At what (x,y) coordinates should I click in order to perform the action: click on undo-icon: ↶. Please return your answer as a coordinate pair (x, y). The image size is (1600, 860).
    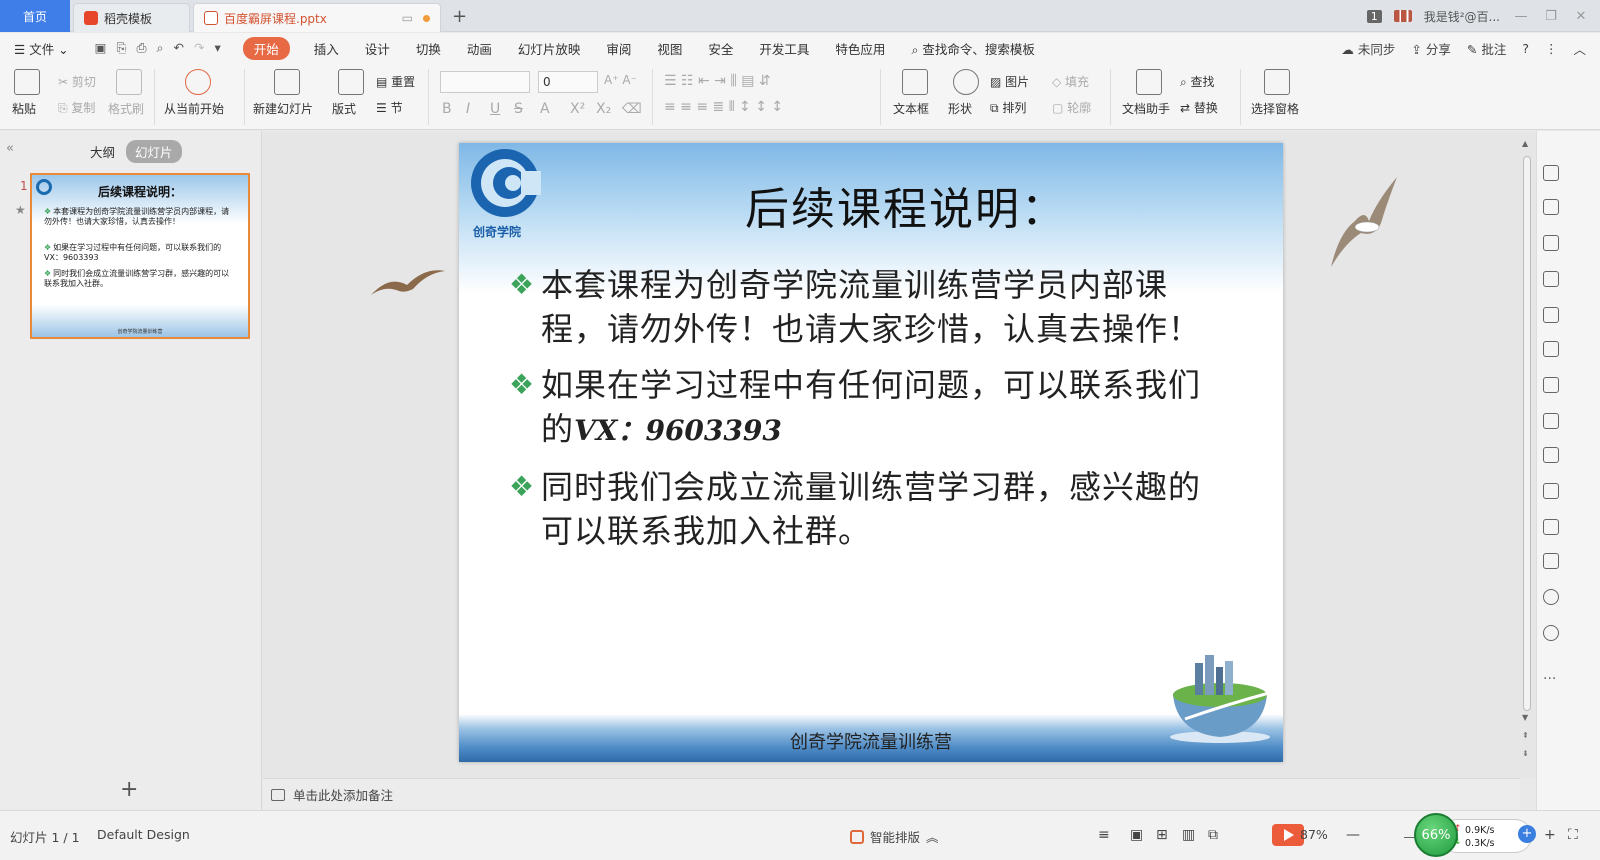
    Looking at the image, I should click on (179, 48).